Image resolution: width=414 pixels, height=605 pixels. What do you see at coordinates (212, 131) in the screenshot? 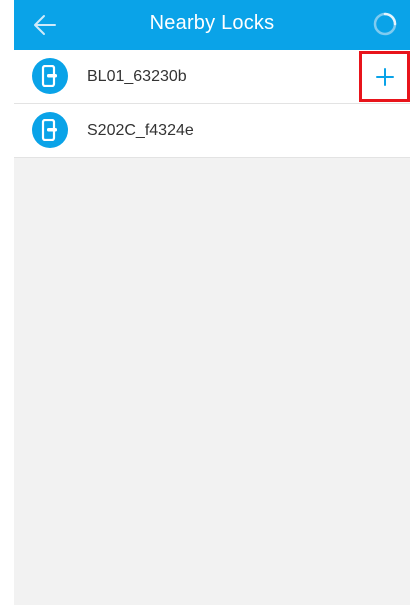
I see `list-item-lock: S202C_f4324e` at bounding box center [212, 131].